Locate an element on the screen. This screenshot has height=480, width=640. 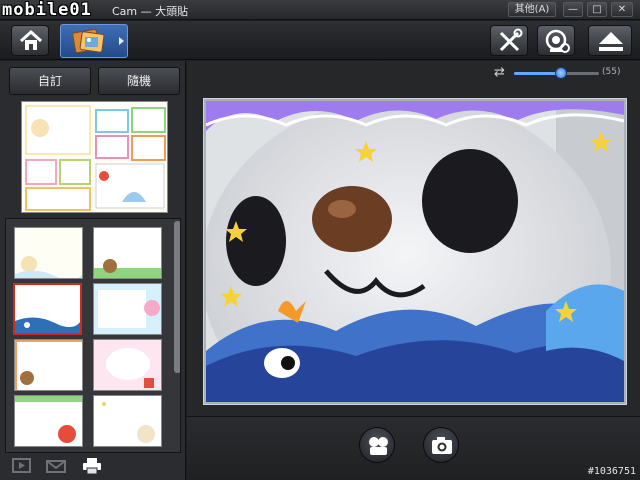
random-mode-button: 隨機 is located at coordinates (139, 81).